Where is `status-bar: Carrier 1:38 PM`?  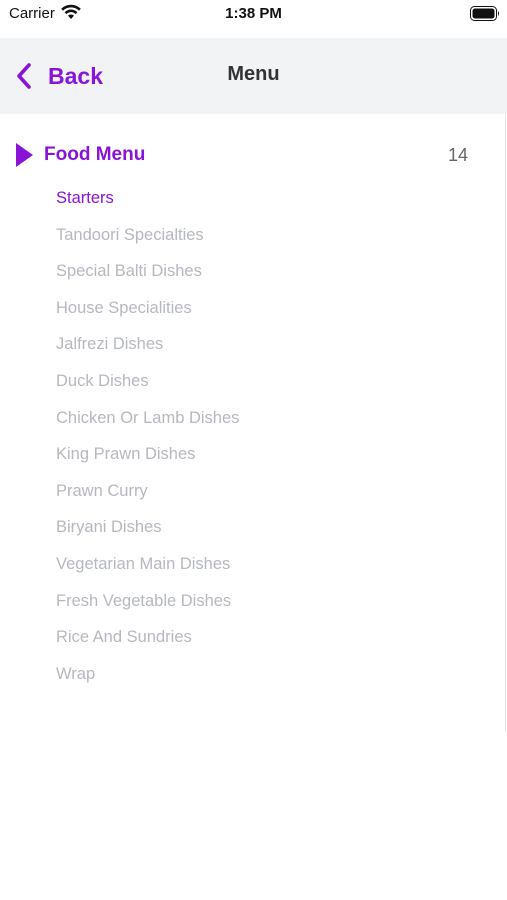 status-bar: Carrier 1:38 PM is located at coordinates (253, 19).